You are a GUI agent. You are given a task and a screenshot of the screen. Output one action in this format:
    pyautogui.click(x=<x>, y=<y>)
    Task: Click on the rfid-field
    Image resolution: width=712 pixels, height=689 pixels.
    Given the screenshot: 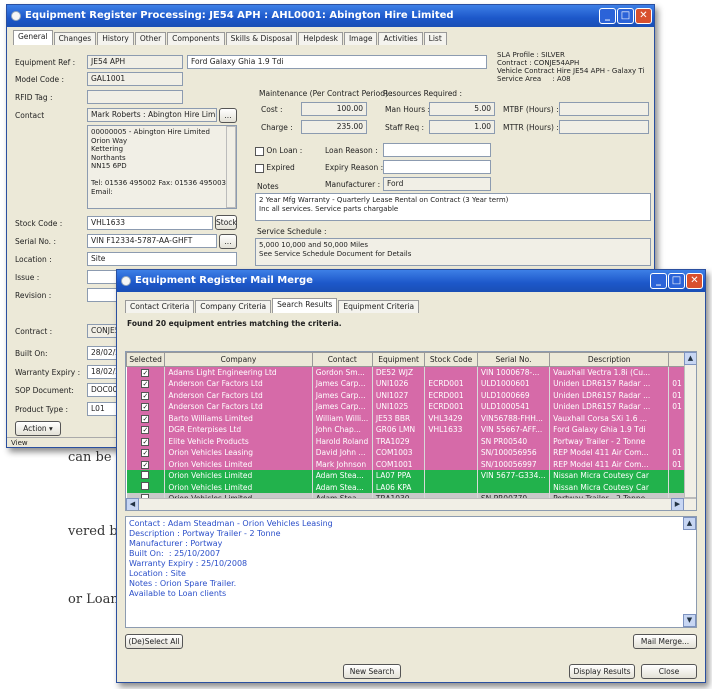 What is the action you would take?
    pyautogui.click(x=135, y=97)
    